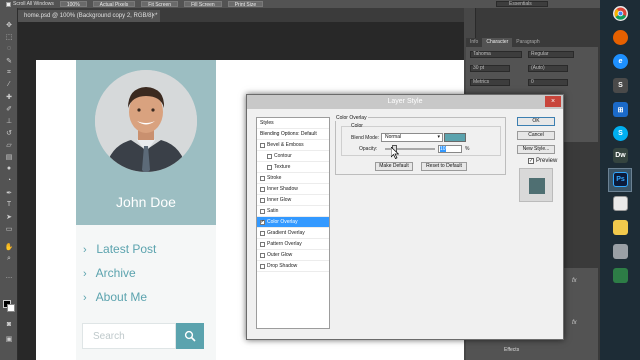 This screenshot has width=640, height=360. Describe the element at coordinates (9, 144) in the screenshot. I see `eraser-tool-icon: ▱` at that location.